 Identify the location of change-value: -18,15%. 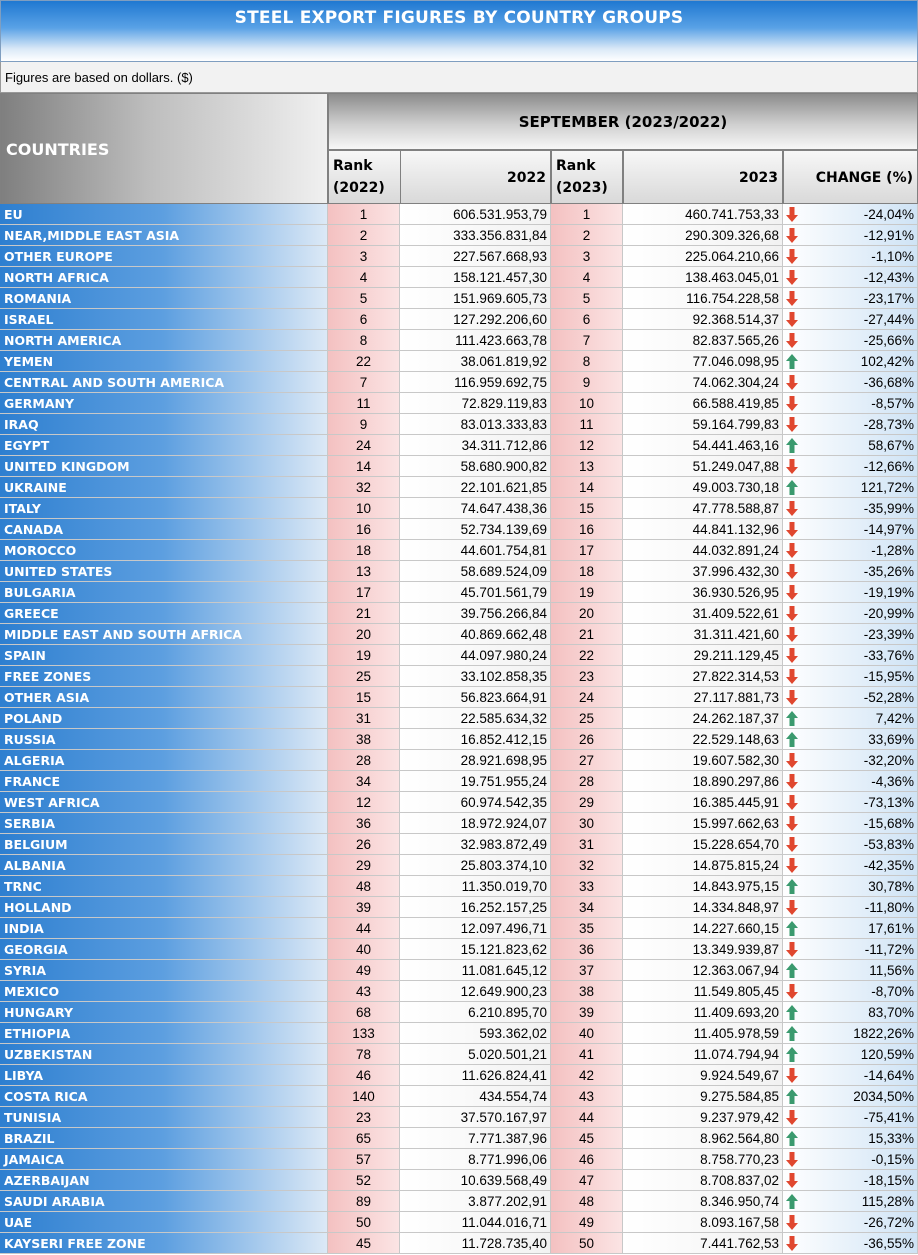
(888, 1180).